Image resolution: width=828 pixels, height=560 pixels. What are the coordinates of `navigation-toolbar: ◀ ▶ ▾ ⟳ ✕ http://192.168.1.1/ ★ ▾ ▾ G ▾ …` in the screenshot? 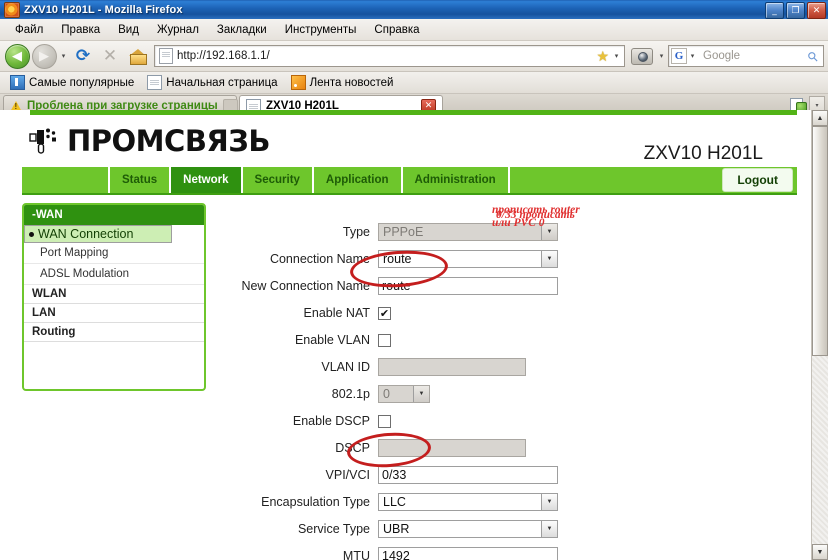 It's located at (414, 56).